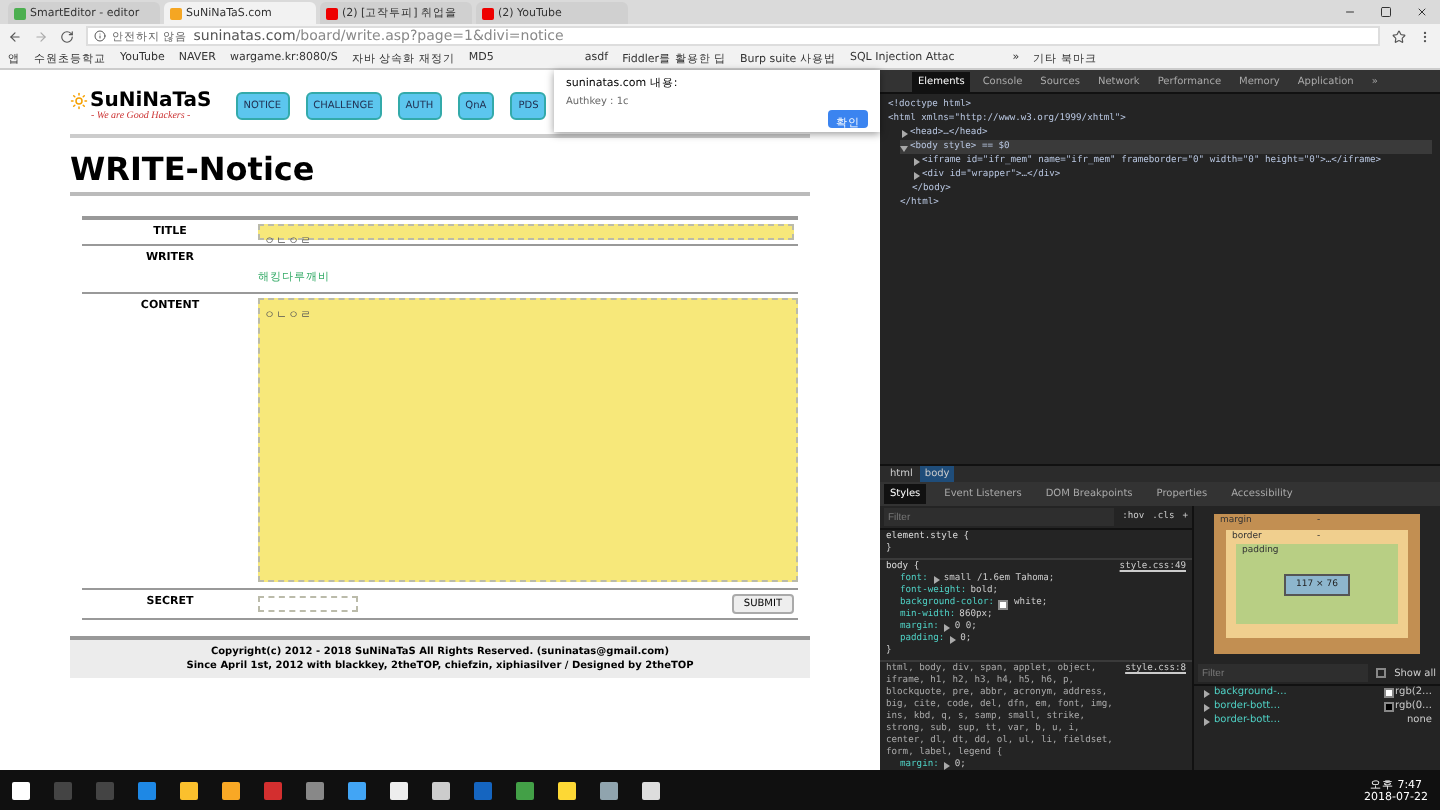 Image resolution: width=1440 pixels, height=810 pixels. What do you see at coordinates (79, 101) in the screenshot?
I see `sun-icon` at bounding box center [79, 101].